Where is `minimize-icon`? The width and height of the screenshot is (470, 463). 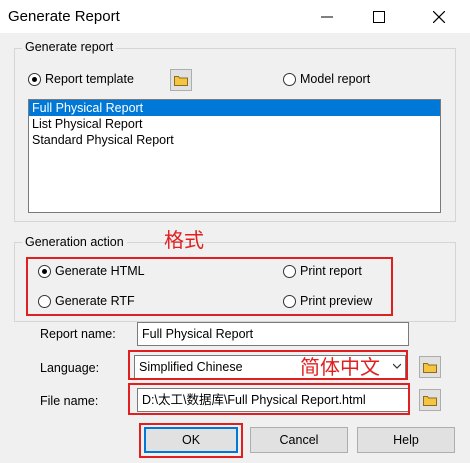
minimize-icon is located at coordinates (327, 16).